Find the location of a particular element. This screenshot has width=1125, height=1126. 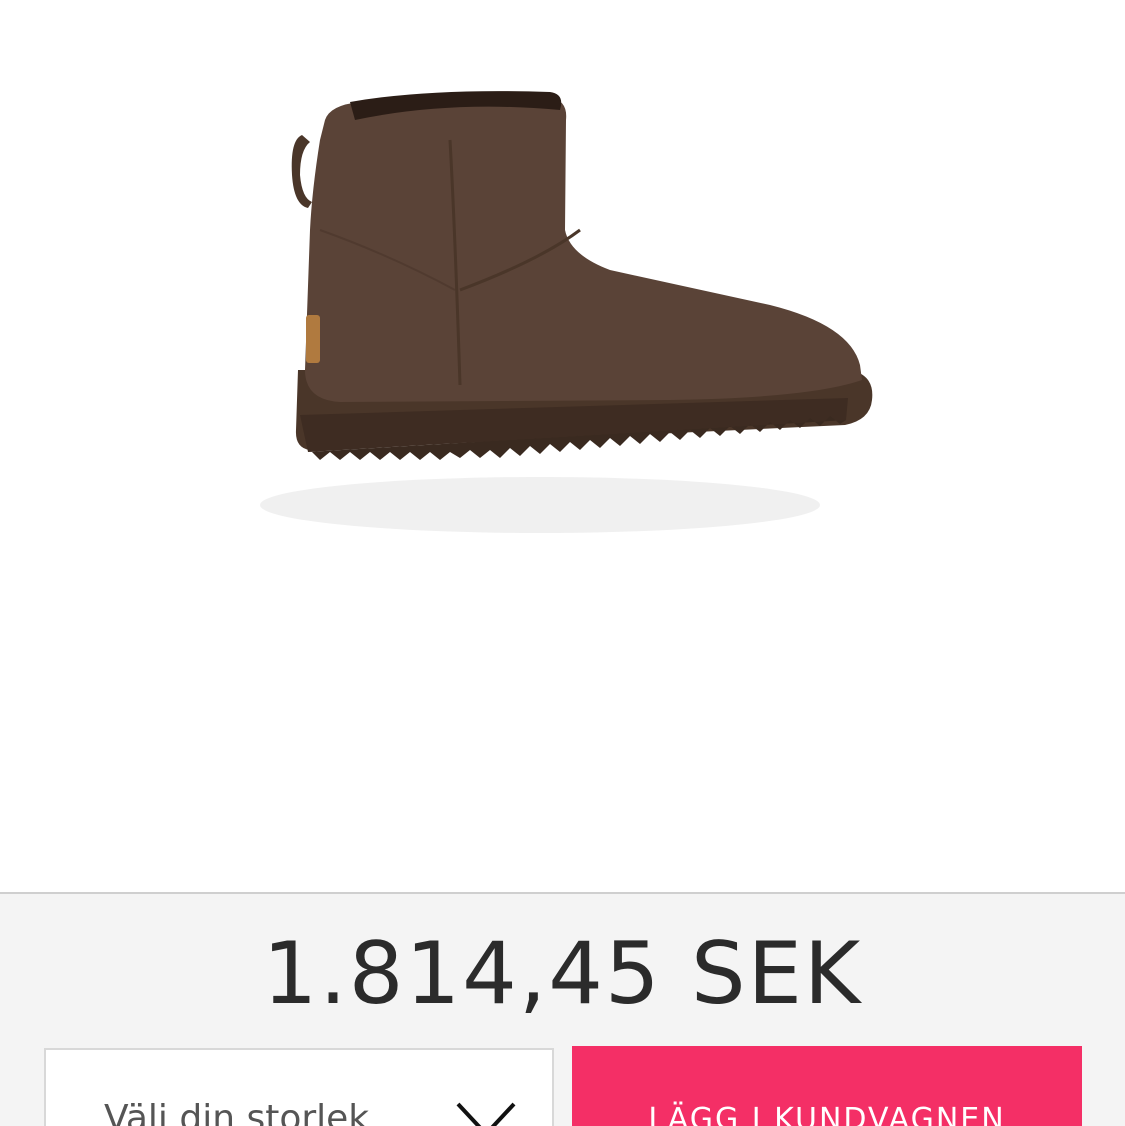

add-to-cart-button: LÄGG I KUNDVAGNEN is located at coordinates (827, 1086).